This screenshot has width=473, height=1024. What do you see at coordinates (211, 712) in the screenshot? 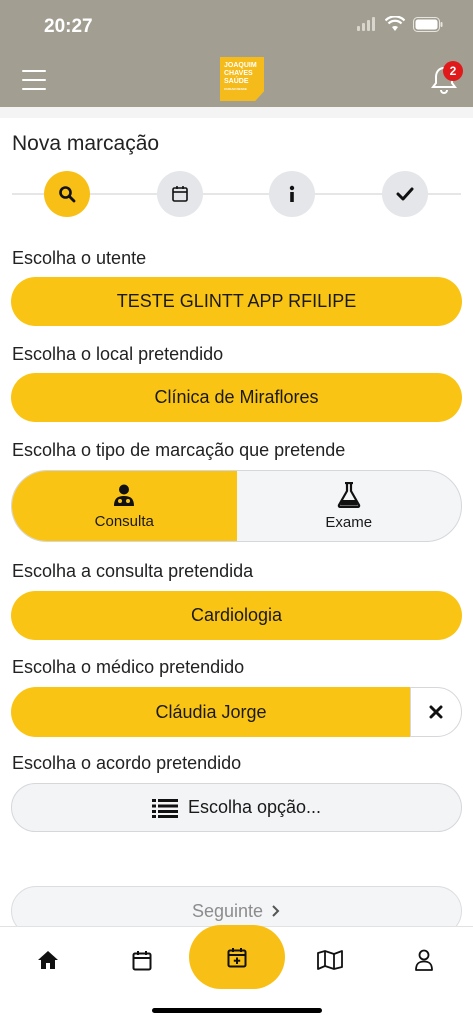
I see `doctor-select: Cláudia Jorge` at bounding box center [211, 712].